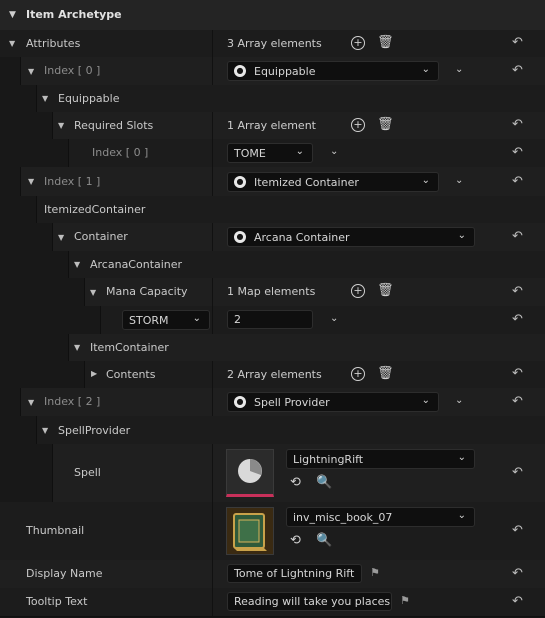 The image size is (545, 618). Describe the element at coordinates (333, 71) in the screenshot. I see `index-0-class-combo: ● Equippable ⌄` at that location.